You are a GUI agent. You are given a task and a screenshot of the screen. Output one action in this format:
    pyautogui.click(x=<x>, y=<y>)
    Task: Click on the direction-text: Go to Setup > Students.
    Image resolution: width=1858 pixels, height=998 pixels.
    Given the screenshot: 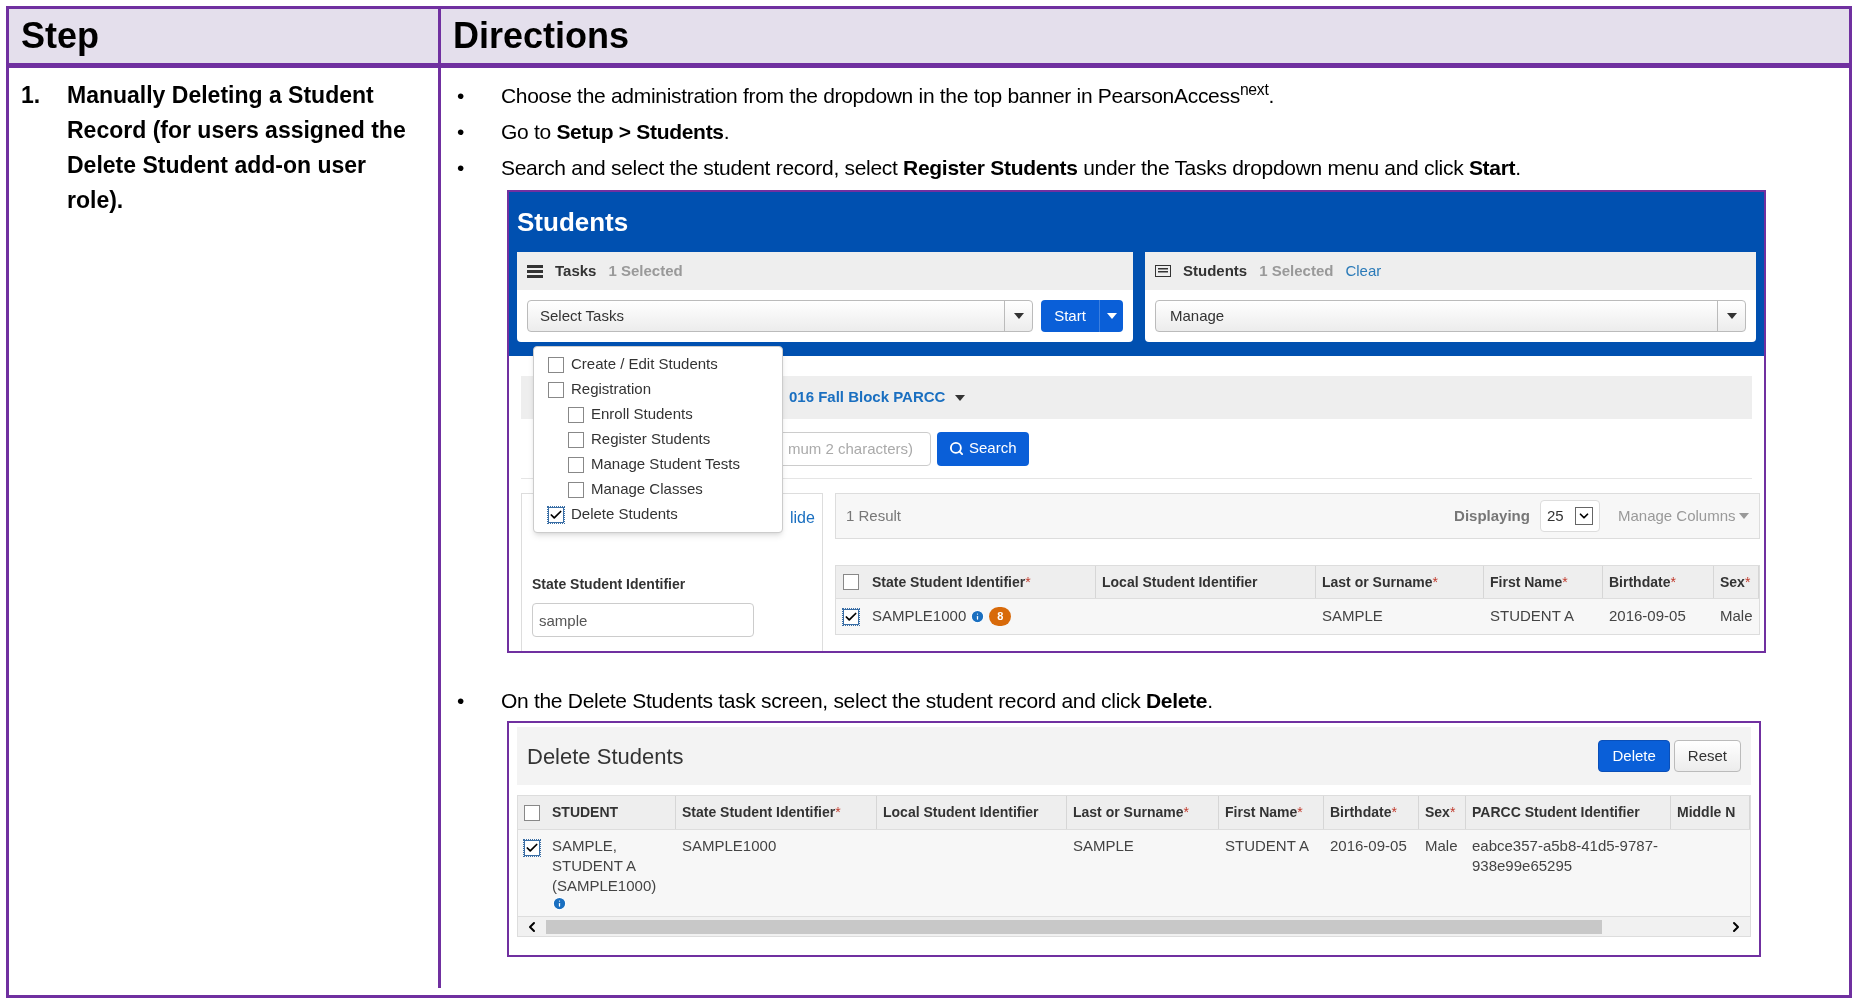 What is the action you would take?
    pyautogui.click(x=615, y=132)
    